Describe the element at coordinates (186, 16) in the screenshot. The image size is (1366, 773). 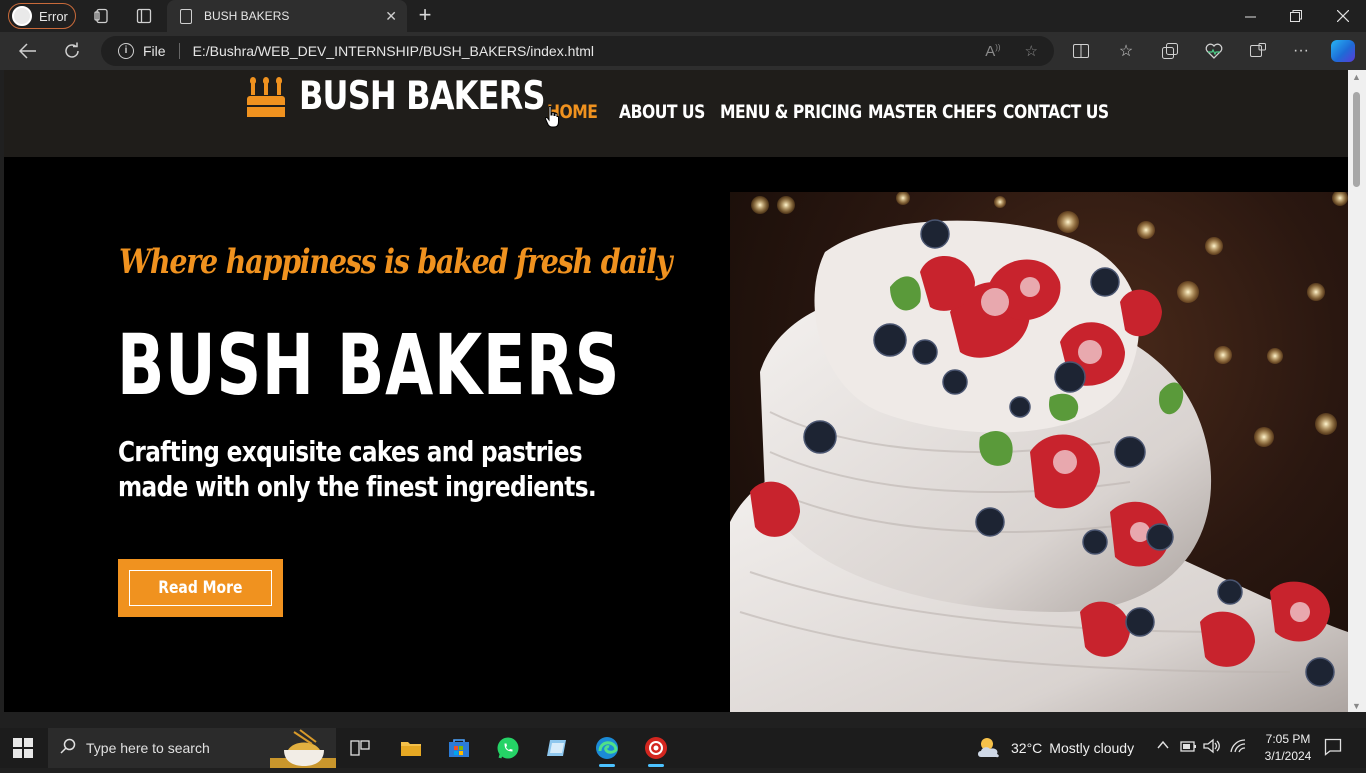
I see `page-icon` at that location.